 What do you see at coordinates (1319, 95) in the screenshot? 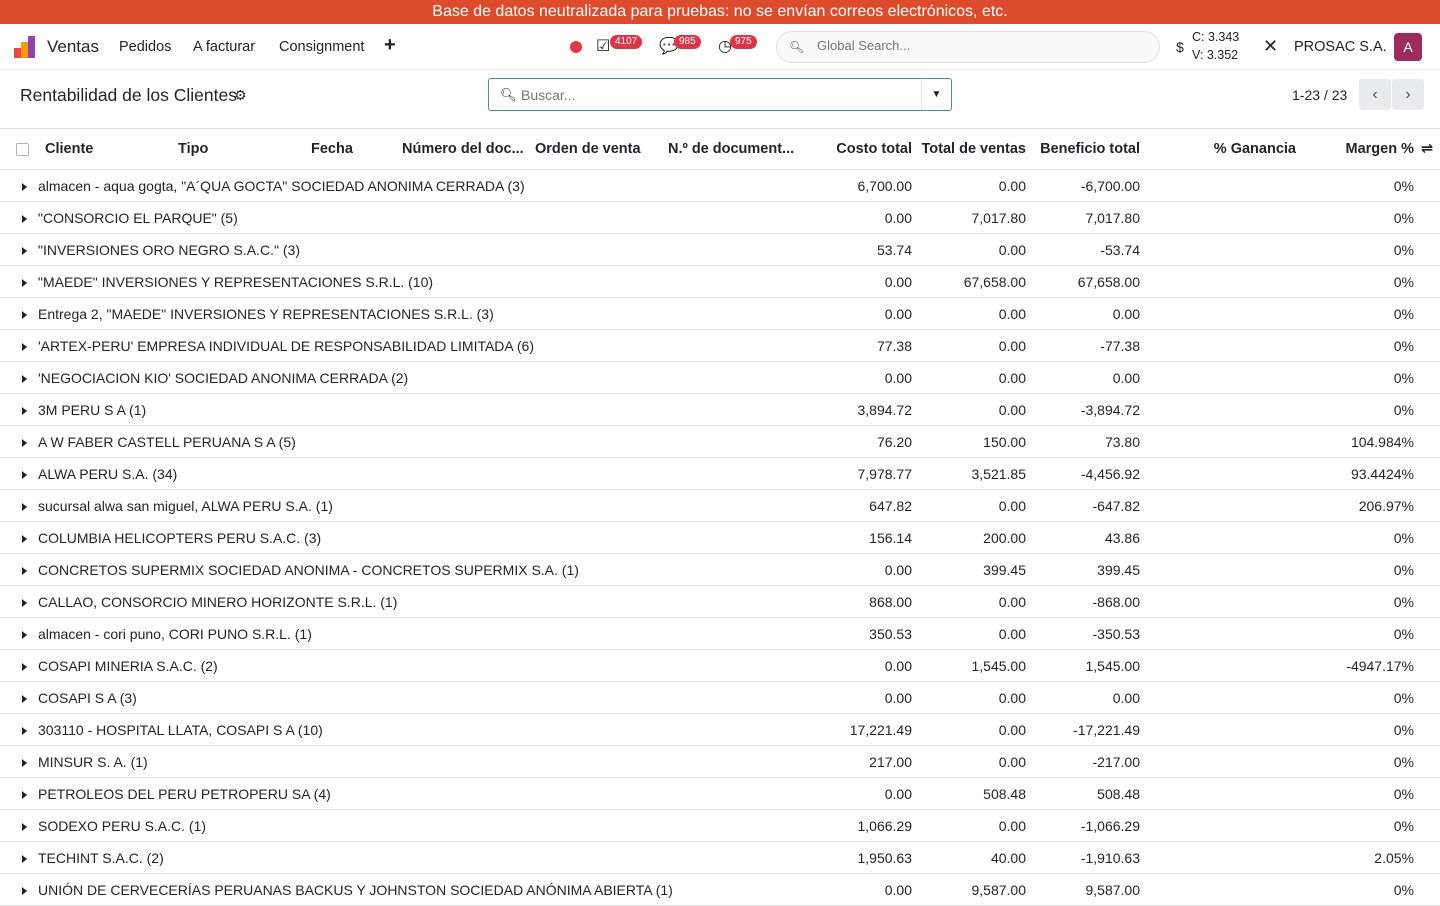
I see `pager-value: 1-23 / 23` at bounding box center [1319, 95].